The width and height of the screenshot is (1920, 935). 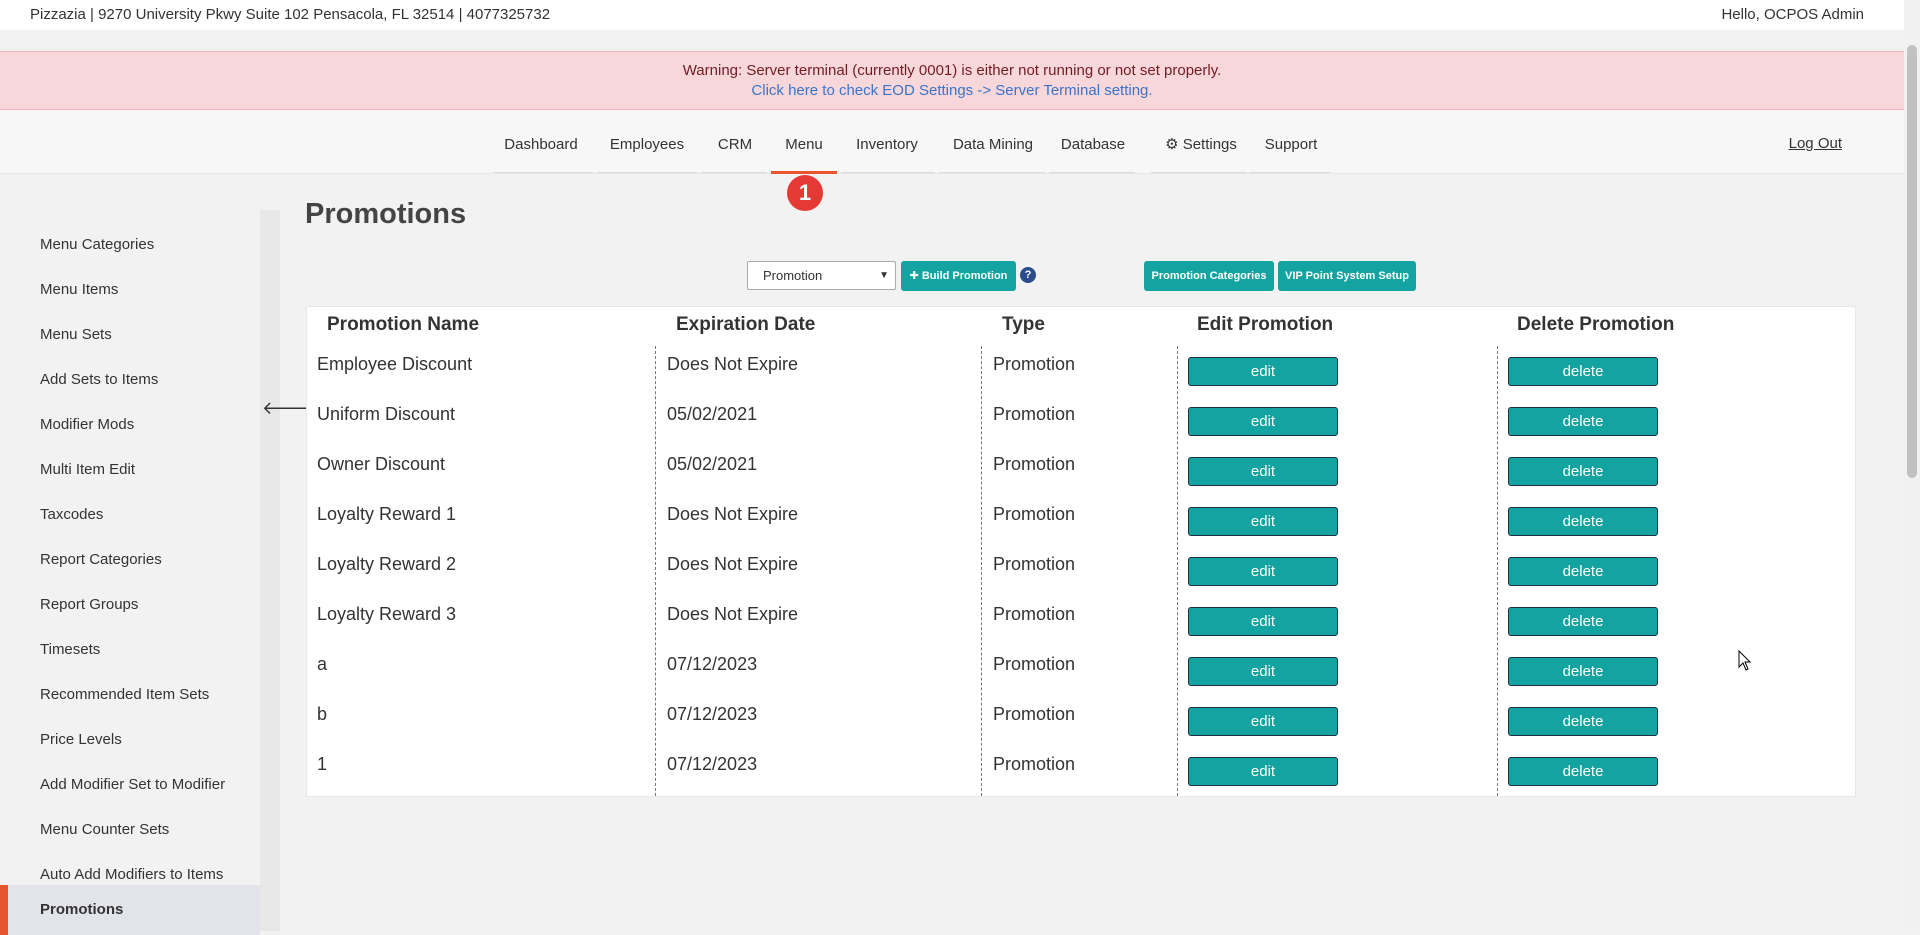 I want to click on sidebar-item-report-groups: Report Groups, so click(x=130, y=605).